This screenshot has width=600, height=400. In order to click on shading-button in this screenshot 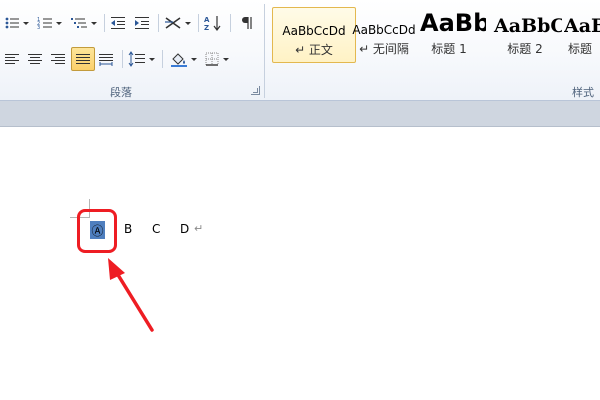, I will do `click(183, 59)`.